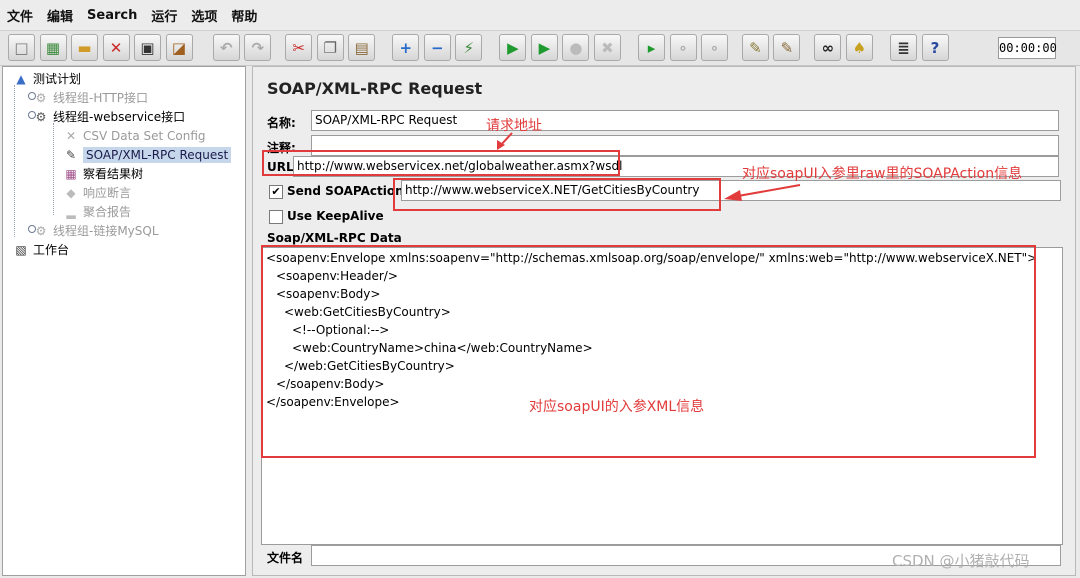 The height and width of the screenshot is (578, 1080). Describe the element at coordinates (649, 166) in the screenshot. I see `annotation-arrows` at that location.